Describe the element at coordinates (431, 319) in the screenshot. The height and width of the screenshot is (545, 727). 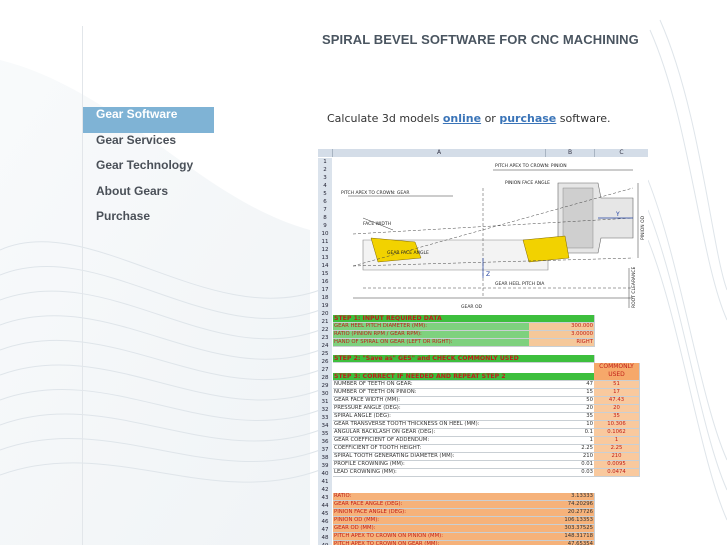
I see `step1-header: STEP 1: INPUT REQUIRED DATA` at that location.